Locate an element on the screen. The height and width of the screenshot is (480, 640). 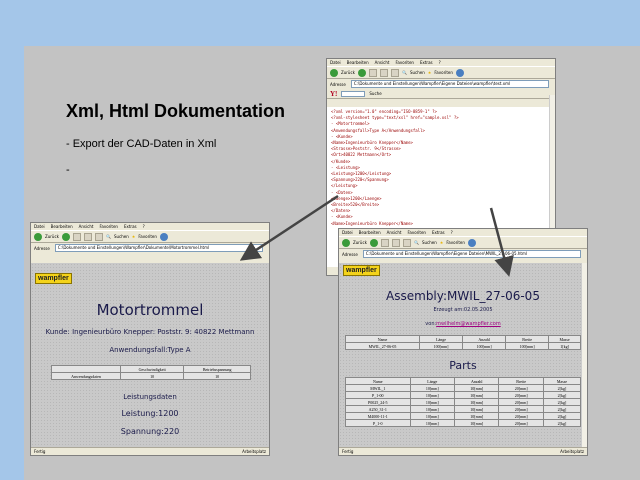
arrows-overlay is located at coordinates (376, 235).